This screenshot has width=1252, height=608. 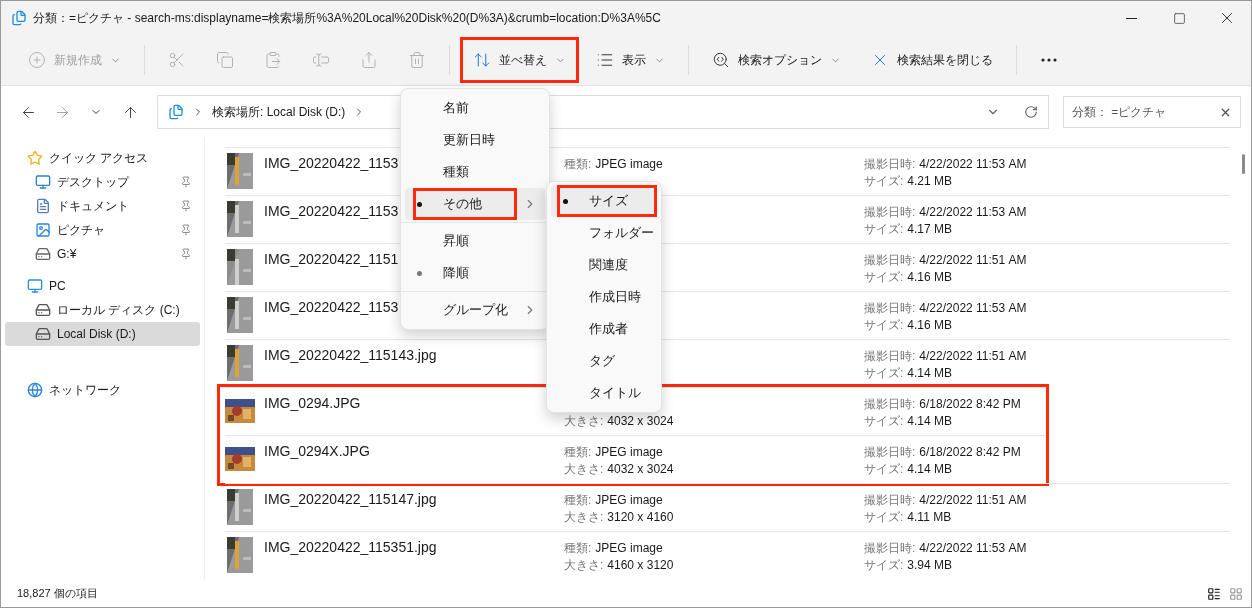 What do you see at coordinates (102, 158) in the screenshot?
I see `sidebar-item: クイック アクセス` at bounding box center [102, 158].